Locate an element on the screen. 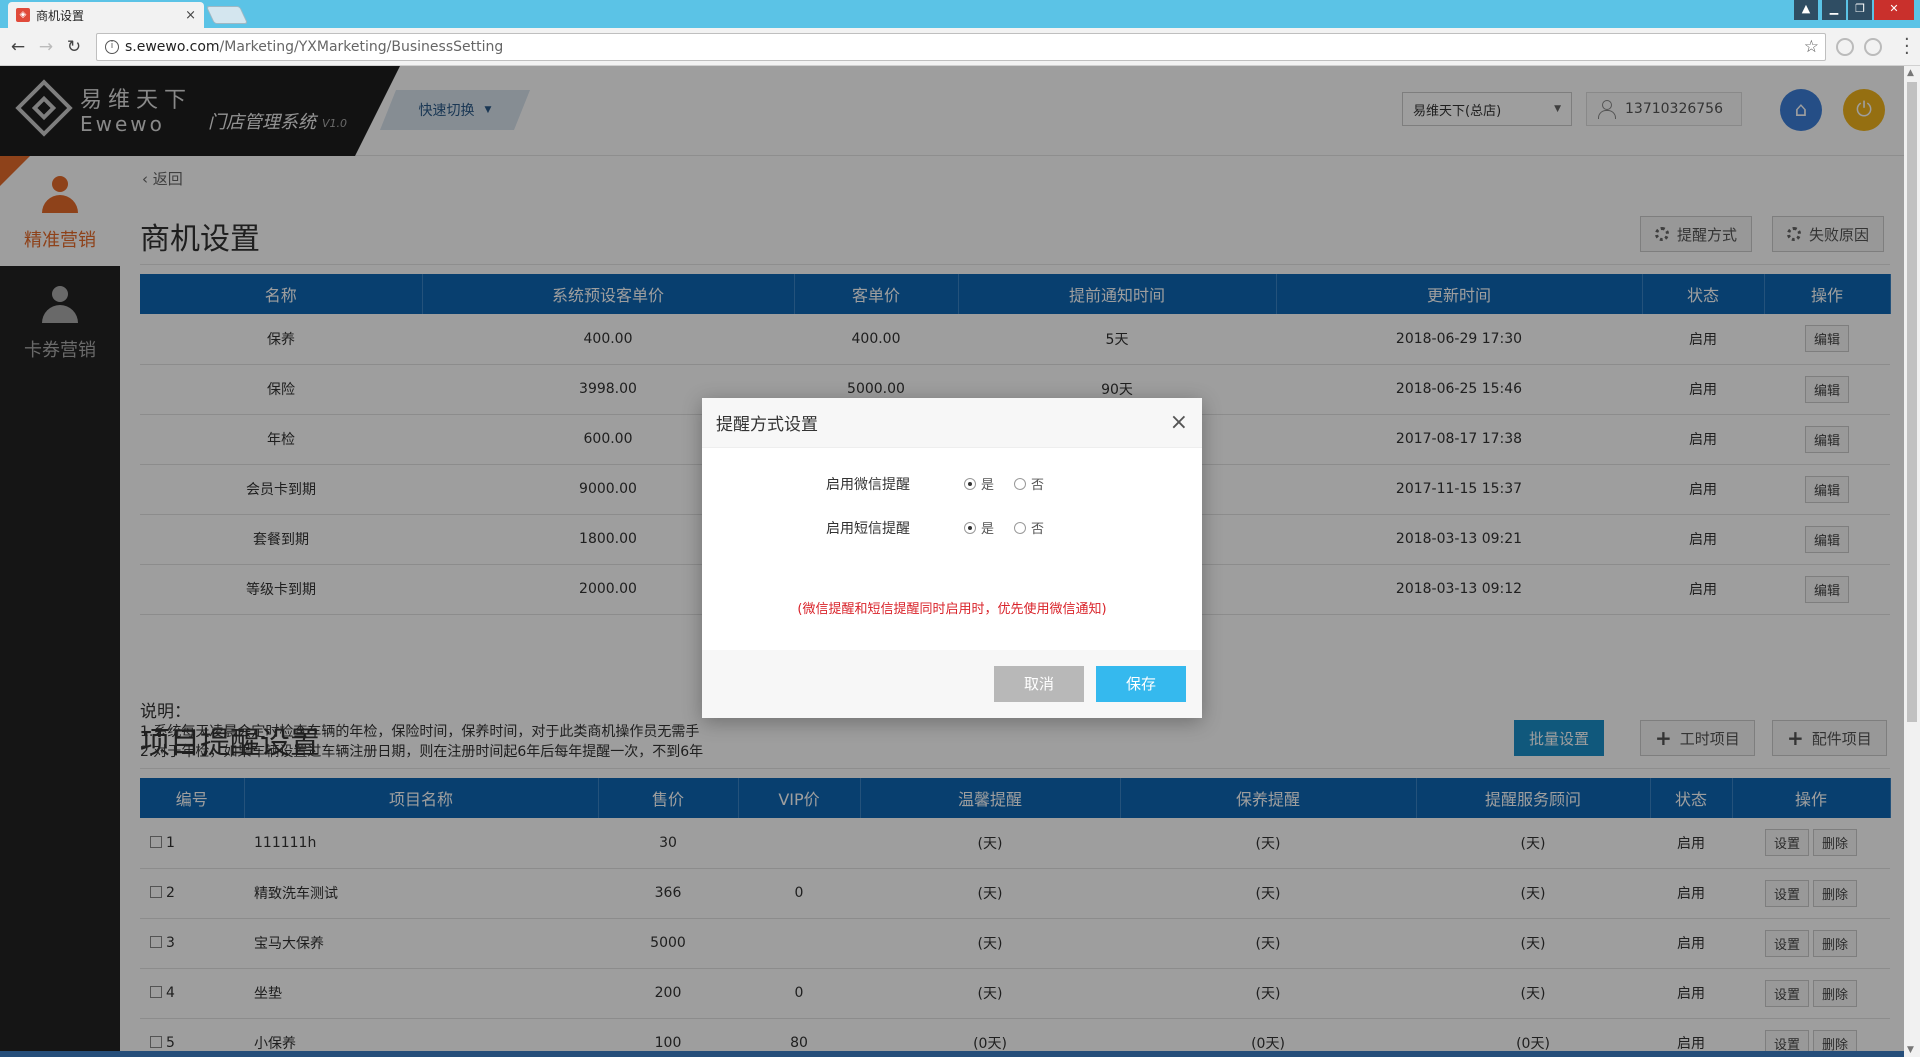 This screenshot has height=1057, width=1920. save-button: 保存 is located at coordinates (1141, 684).